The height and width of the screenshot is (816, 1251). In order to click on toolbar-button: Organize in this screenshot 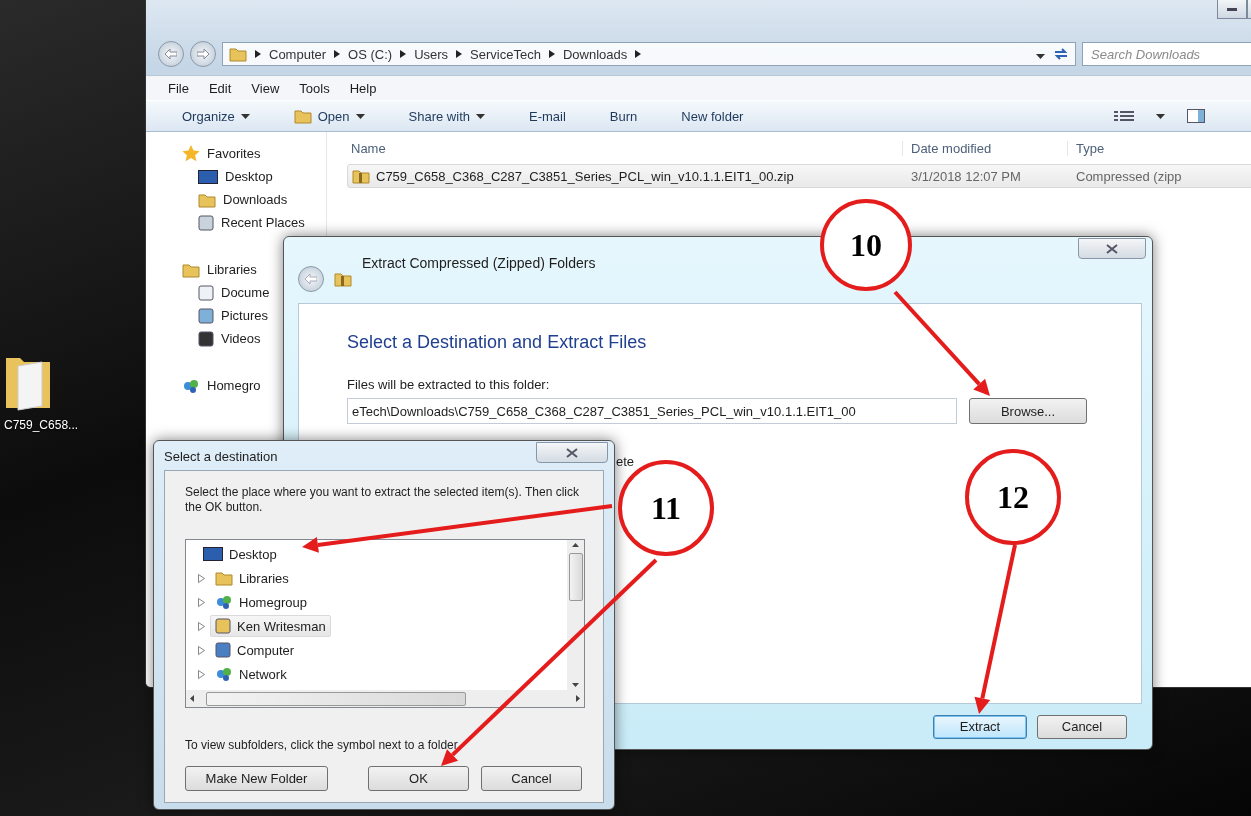, I will do `click(216, 116)`.